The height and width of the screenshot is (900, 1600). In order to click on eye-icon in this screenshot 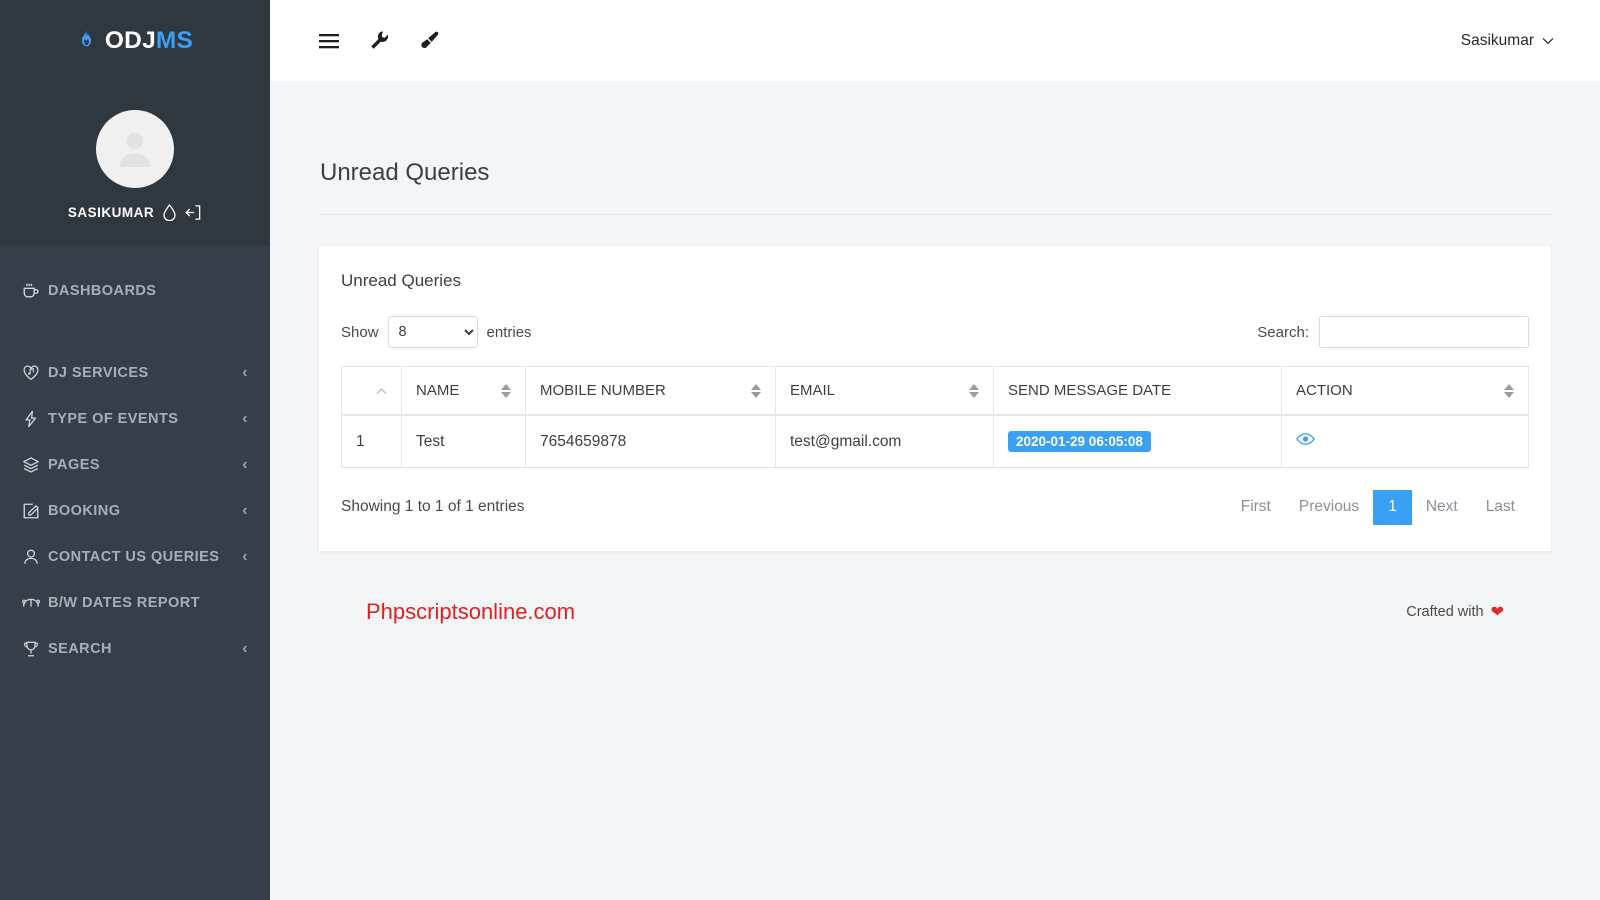, I will do `click(1305, 439)`.